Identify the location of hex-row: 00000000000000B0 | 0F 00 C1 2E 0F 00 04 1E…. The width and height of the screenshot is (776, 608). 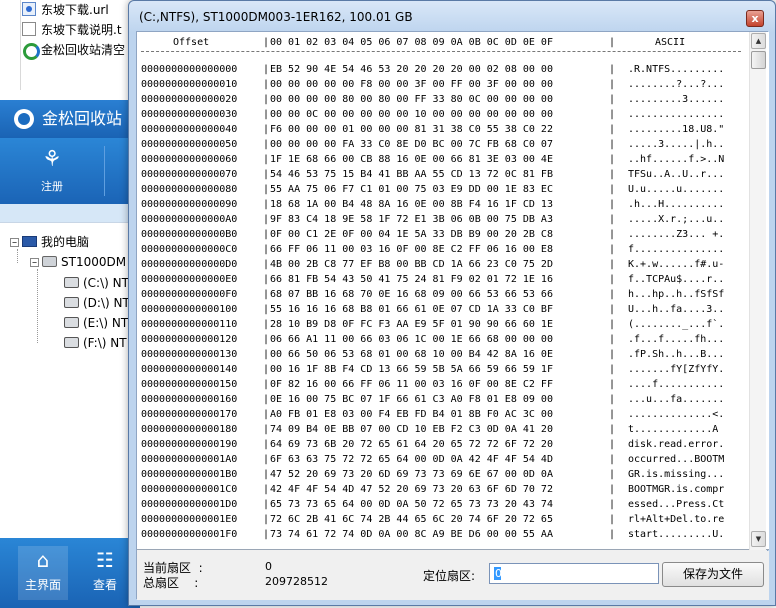
(443, 234).